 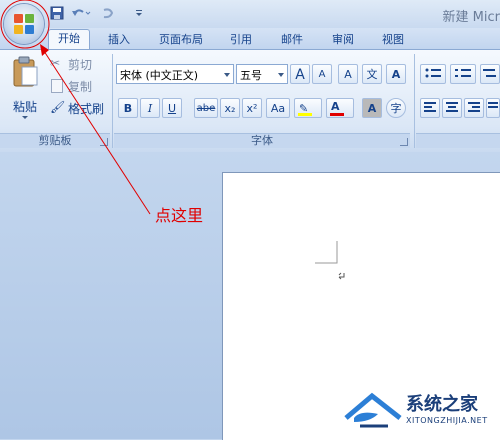 I want to click on tab-view: 视图, so click(x=393, y=40).